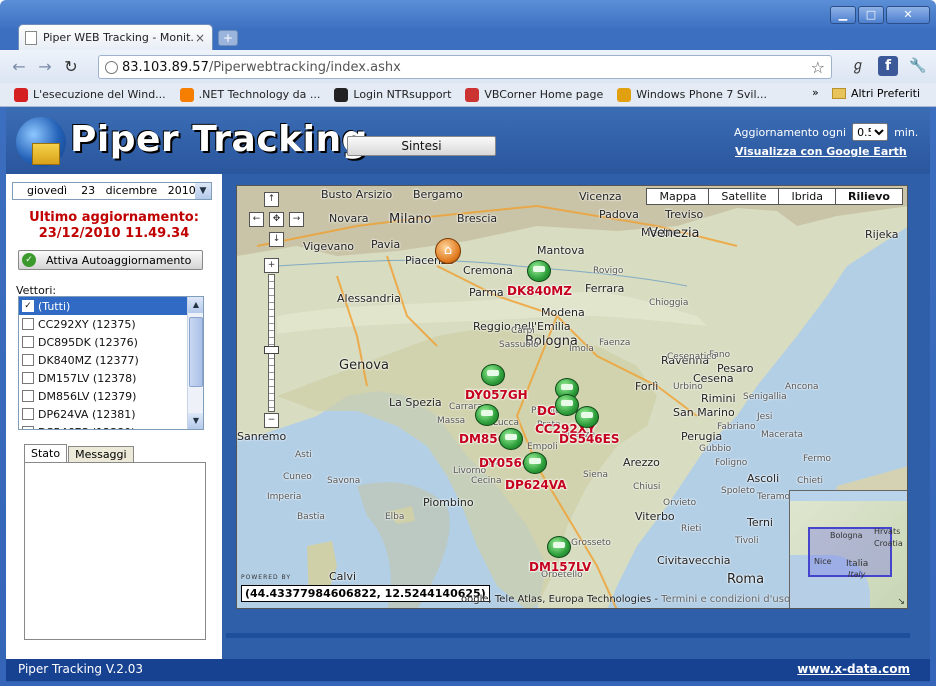 The image size is (936, 686). What do you see at coordinates (853, 669) in the screenshot?
I see `website-link: www.x-data.com` at bounding box center [853, 669].